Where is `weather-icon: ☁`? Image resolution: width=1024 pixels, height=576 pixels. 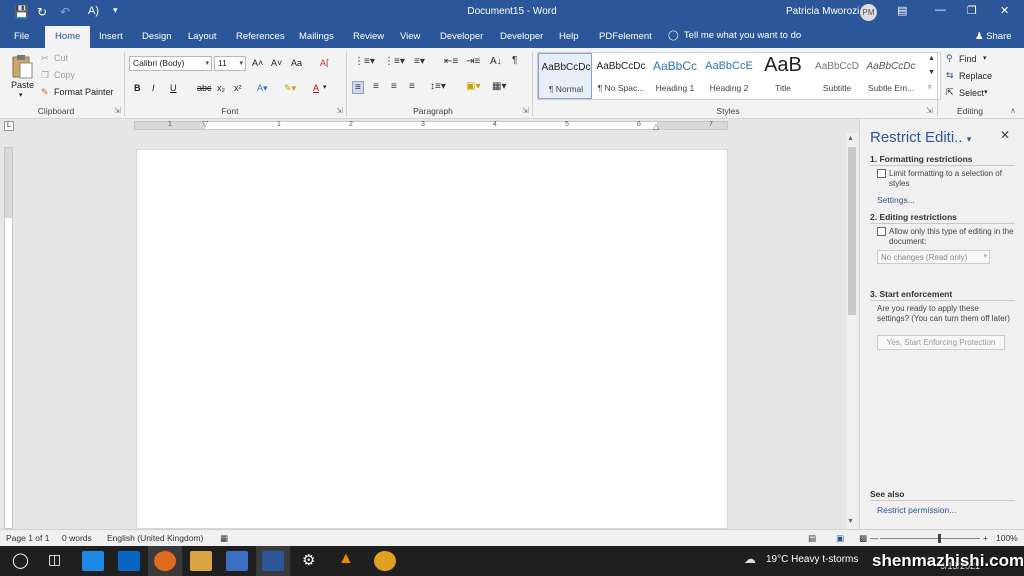
weather-icon: ☁ is located at coordinates (750, 559).